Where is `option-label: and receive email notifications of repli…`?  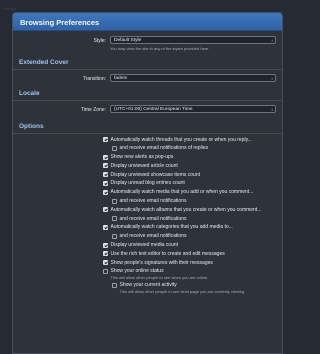 option-label: and receive email notifications of repli… is located at coordinates (164, 148).